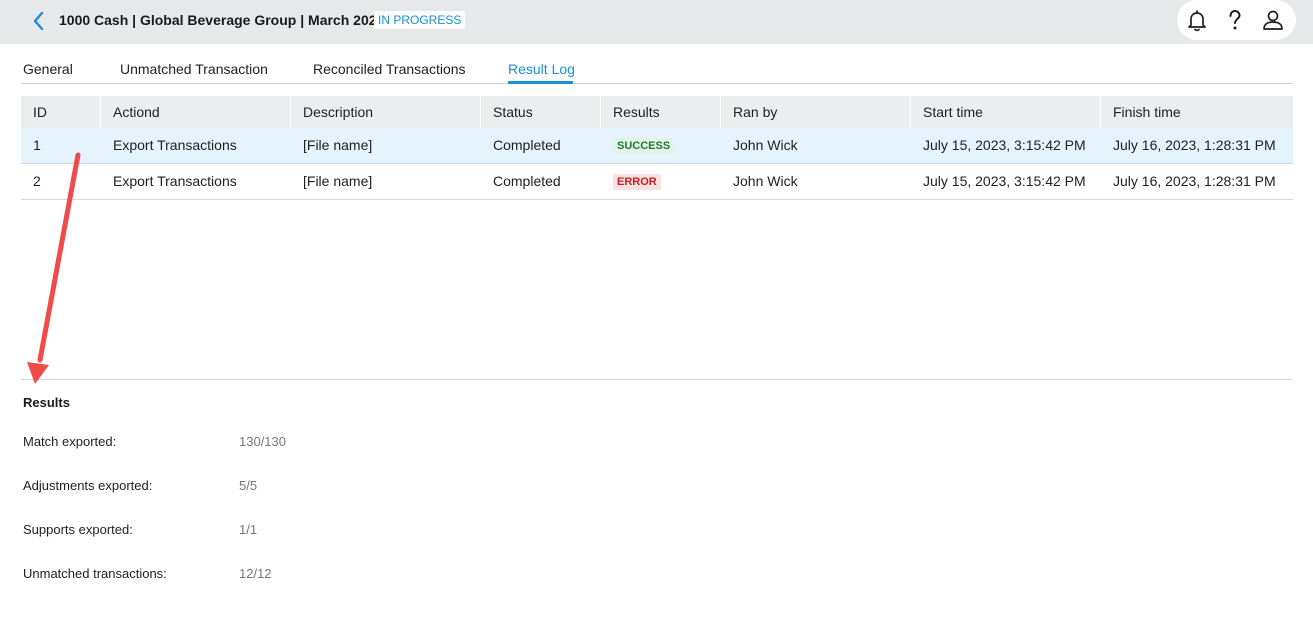 Image resolution: width=1313 pixels, height=639 pixels. What do you see at coordinates (37, 145) in the screenshot?
I see `cell-id: 1` at bounding box center [37, 145].